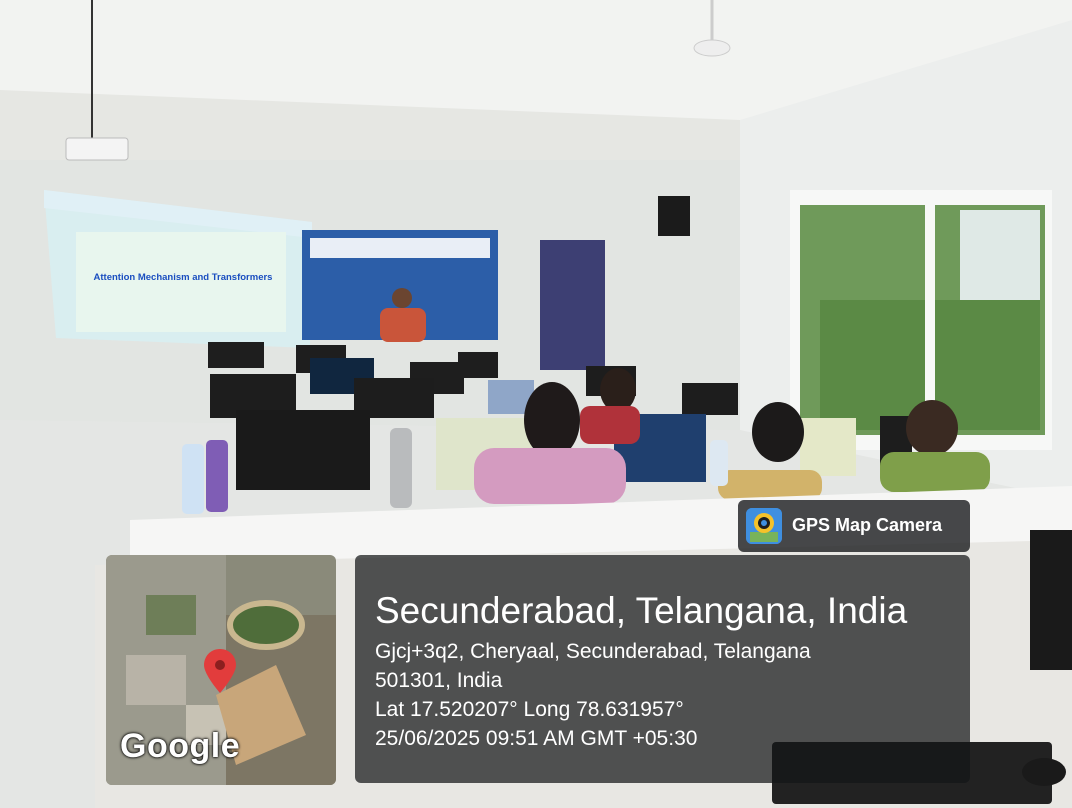 The height and width of the screenshot is (808, 1072). What do you see at coordinates (536, 738) in the screenshot?
I see `timestamp: 25/06/2025 09:51 AM GMT +05:30` at bounding box center [536, 738].